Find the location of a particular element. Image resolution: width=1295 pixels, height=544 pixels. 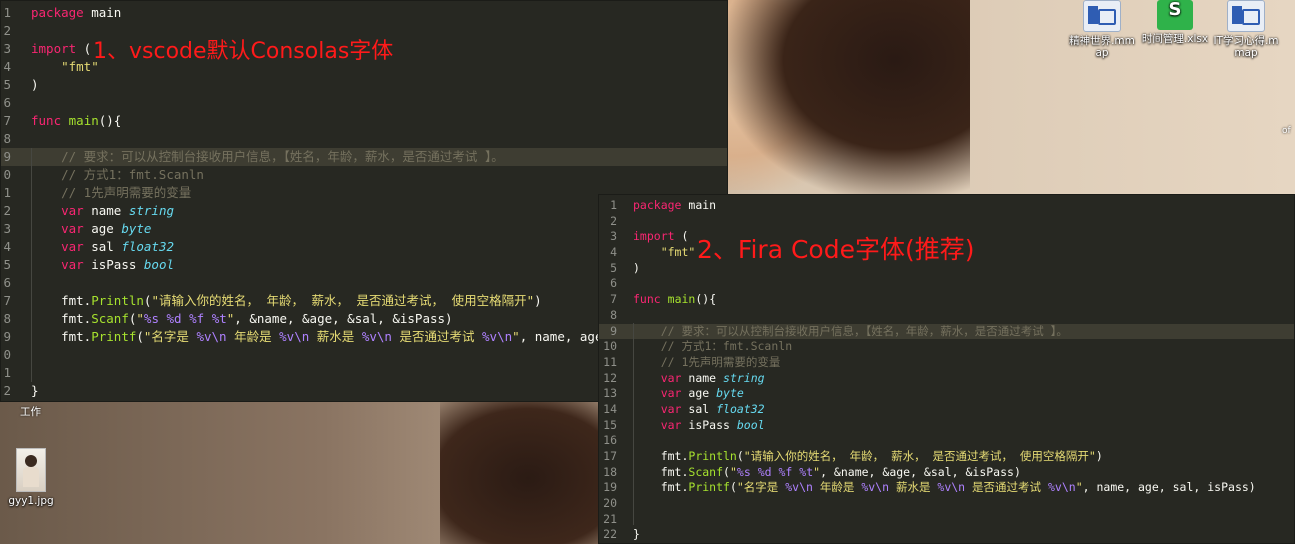

code-line: 15 var isPass bool is located at coordinates (946, 426).